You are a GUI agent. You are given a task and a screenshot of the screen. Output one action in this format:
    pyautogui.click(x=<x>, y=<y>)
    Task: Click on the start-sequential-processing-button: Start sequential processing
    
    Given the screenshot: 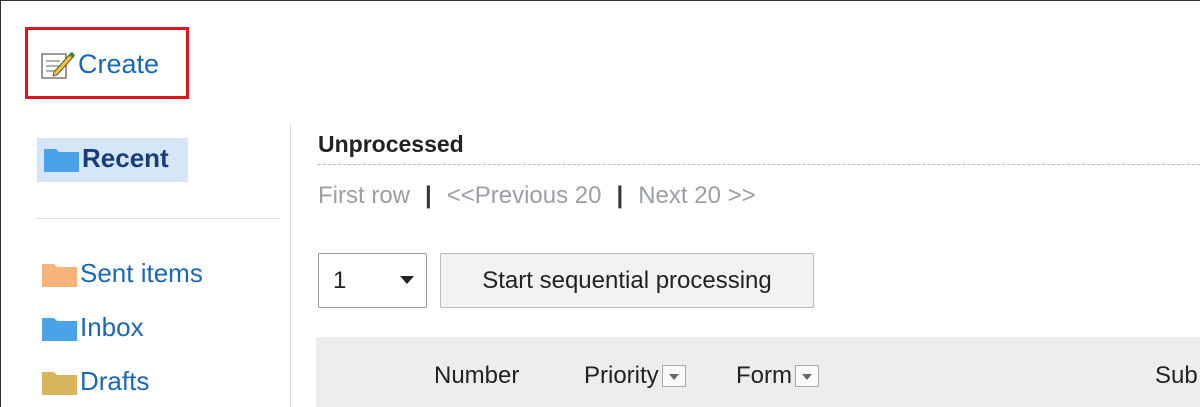 What is the action you would take?
    pyautogui.click(x=627, y=280)
    